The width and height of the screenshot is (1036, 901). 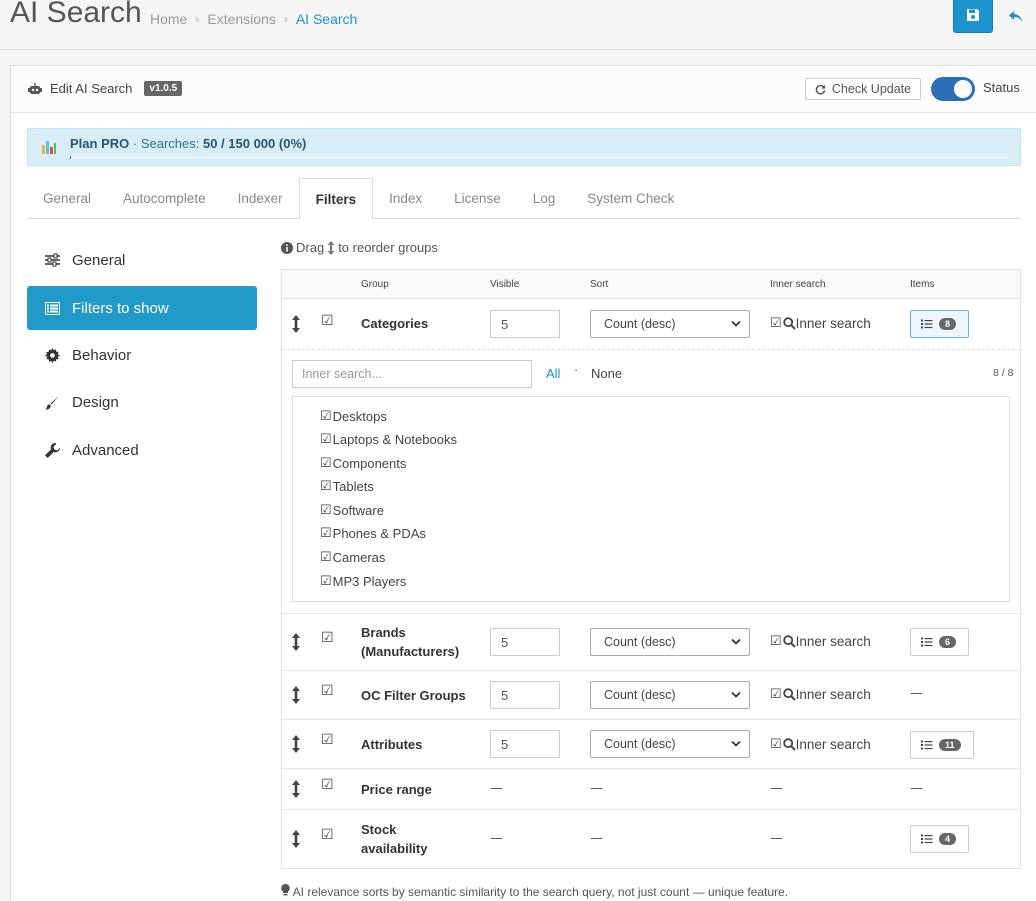 What do you see at coordinates (241, 19) in the screenshot?
I see `breadcrumb-extensions: Extensions` at bounding box center [241, 19].